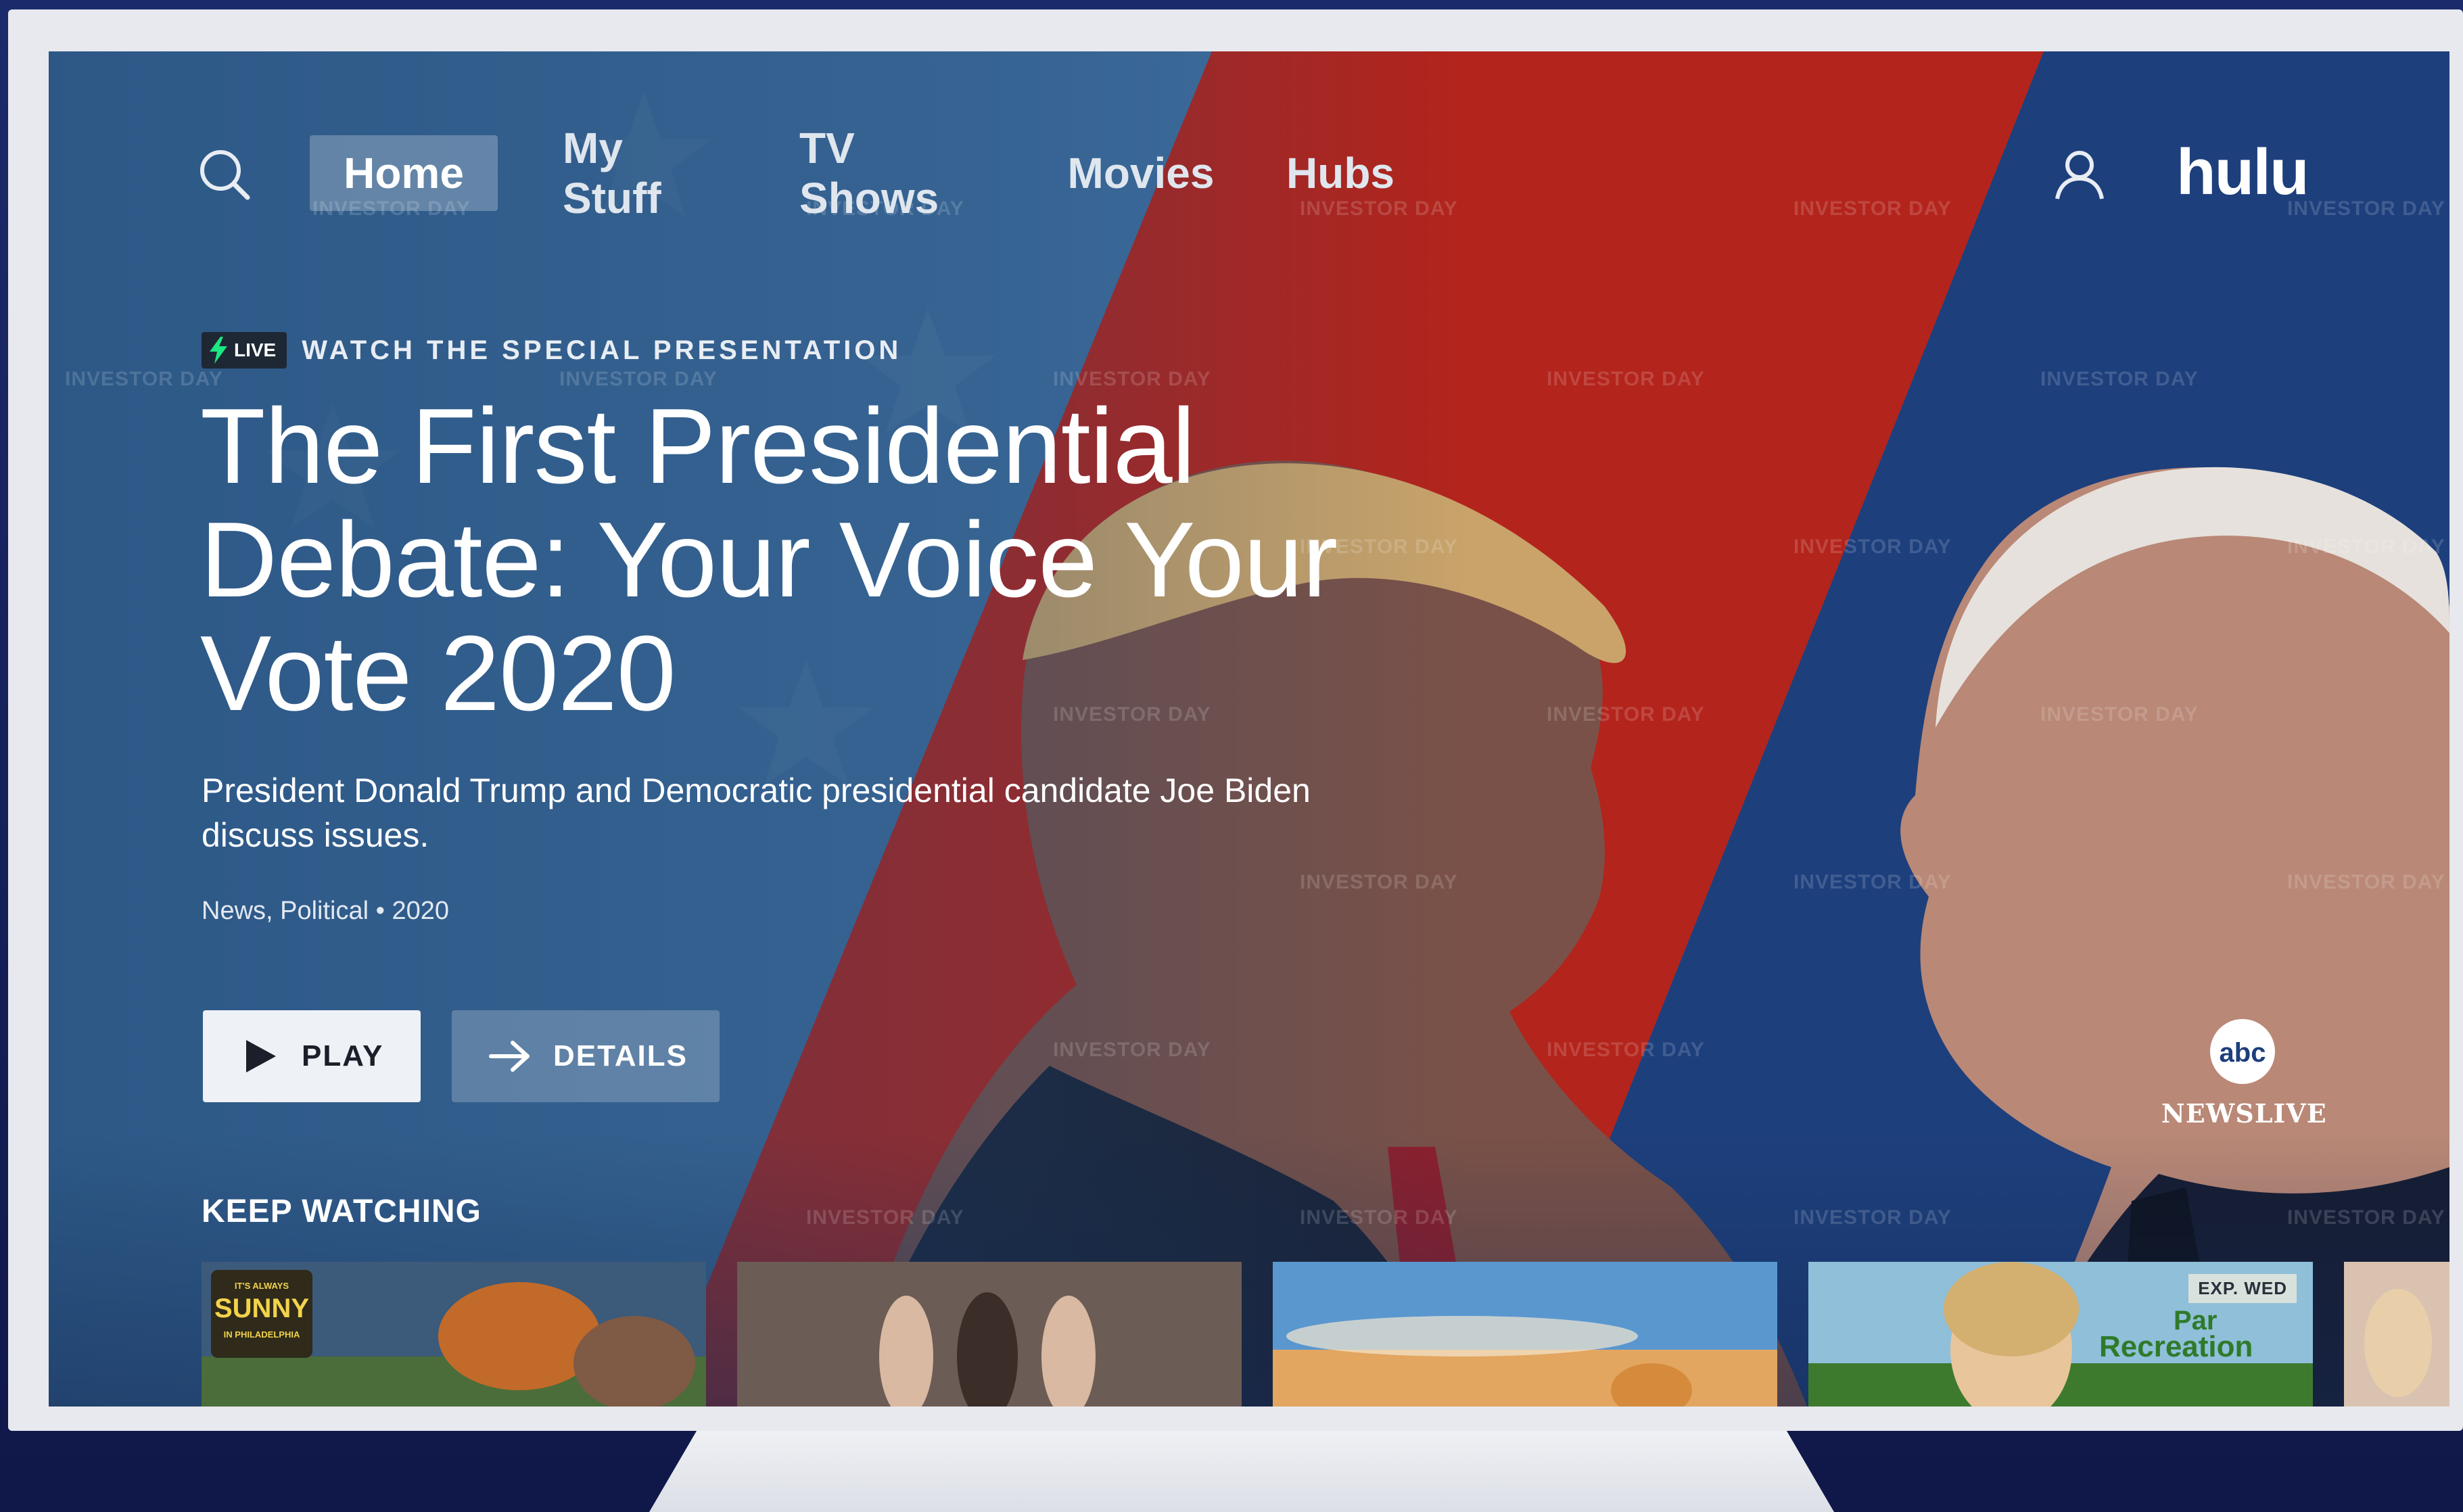  I want to click on search-icon, so click(225, 175).